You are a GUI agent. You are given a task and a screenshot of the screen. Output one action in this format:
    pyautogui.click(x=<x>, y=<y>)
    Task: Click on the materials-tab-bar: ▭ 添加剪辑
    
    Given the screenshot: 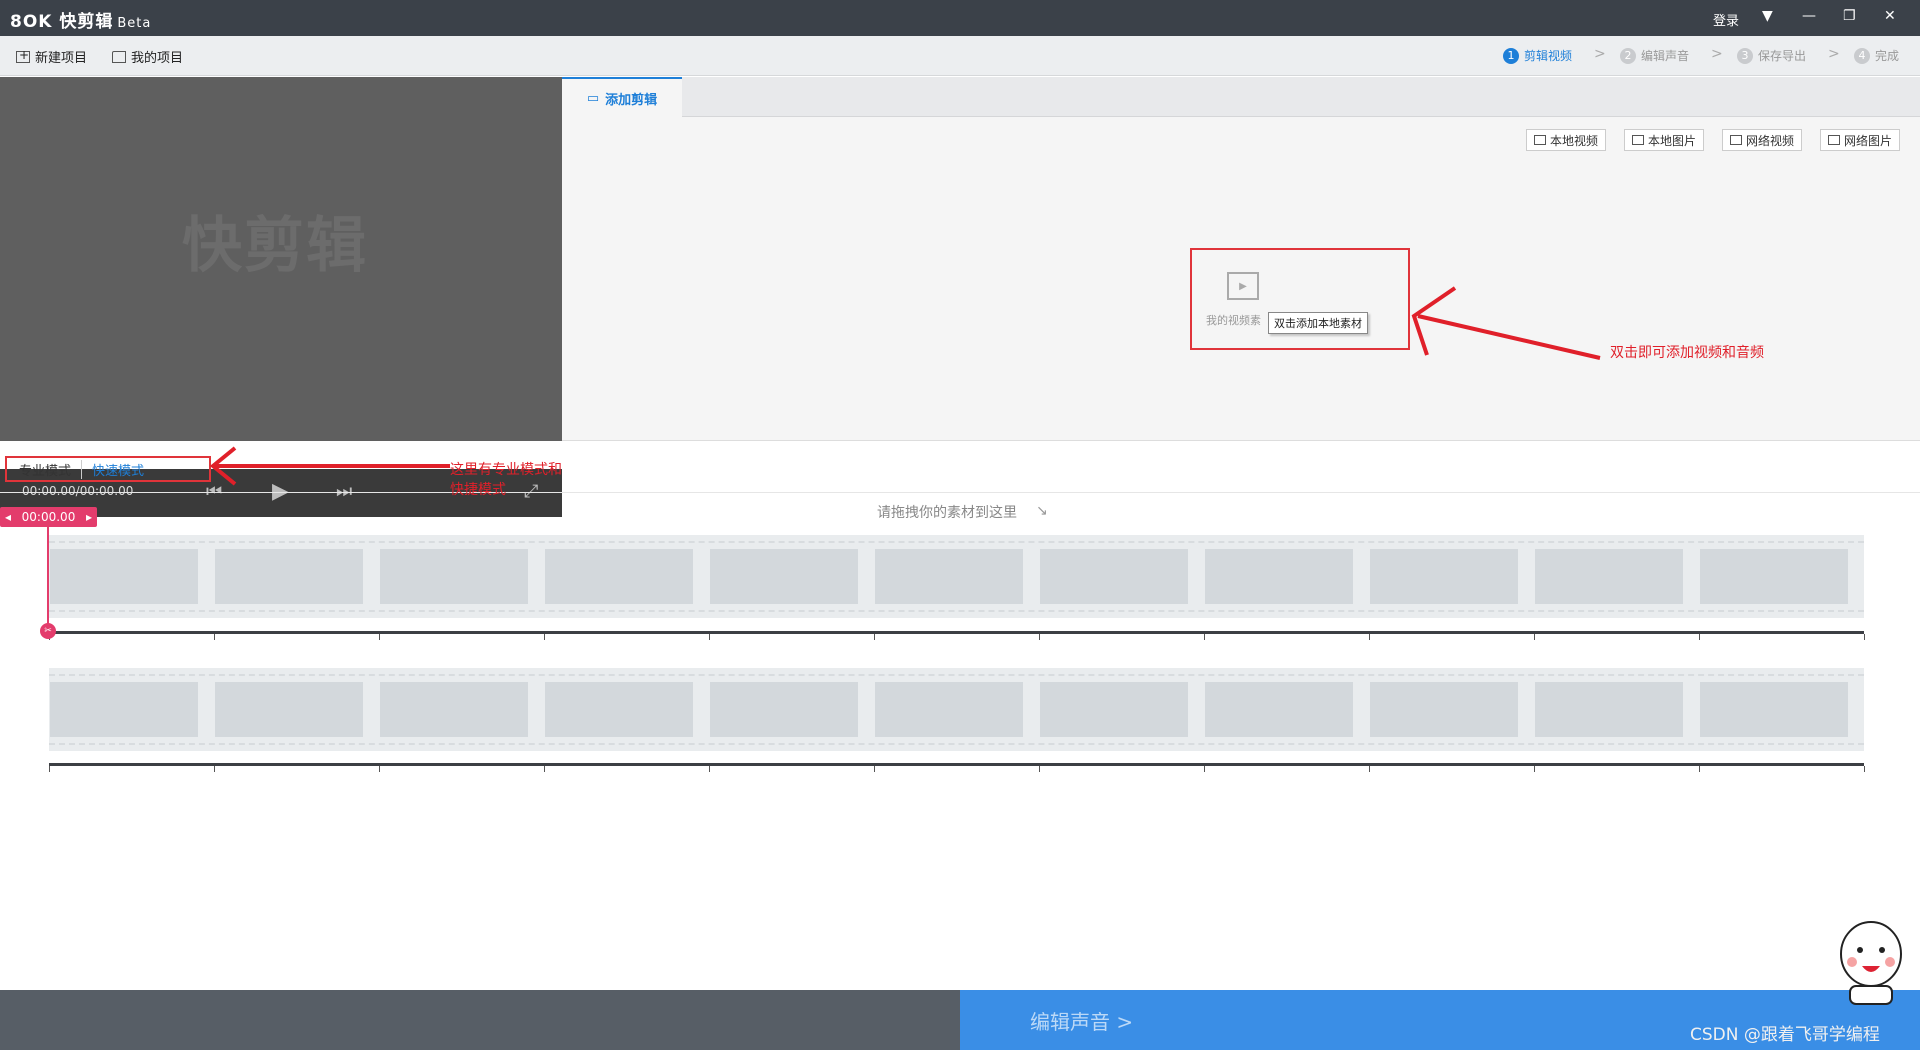 What is the action you would take?
    pyautogui.click(x=1241, y=97)
    